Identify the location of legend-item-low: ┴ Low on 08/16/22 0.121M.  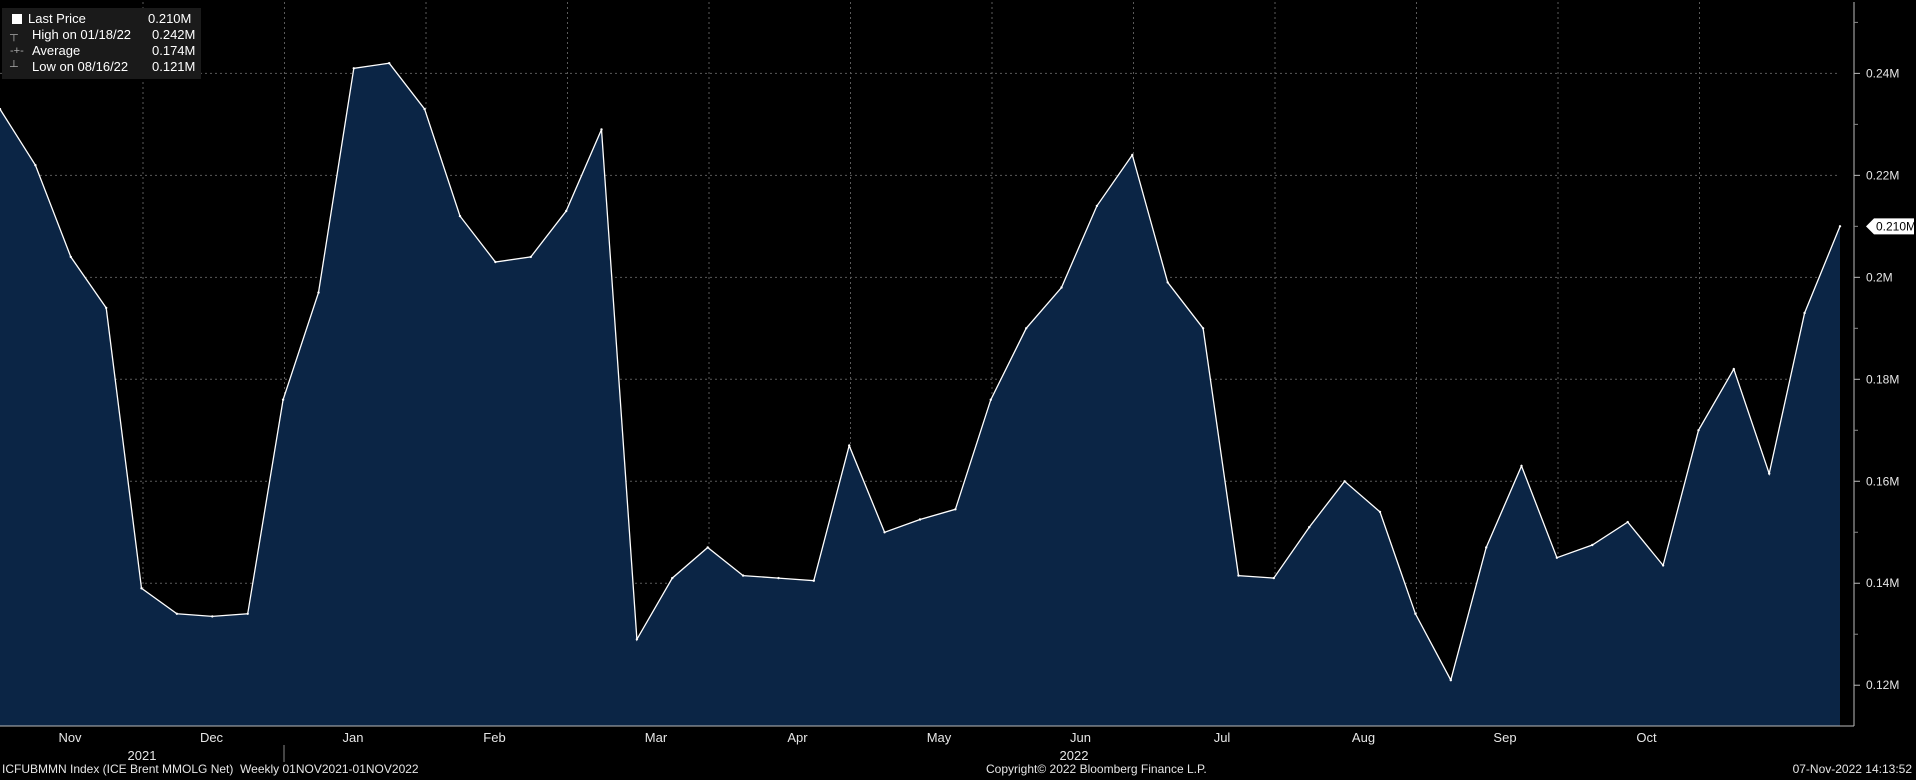
(102, 67).